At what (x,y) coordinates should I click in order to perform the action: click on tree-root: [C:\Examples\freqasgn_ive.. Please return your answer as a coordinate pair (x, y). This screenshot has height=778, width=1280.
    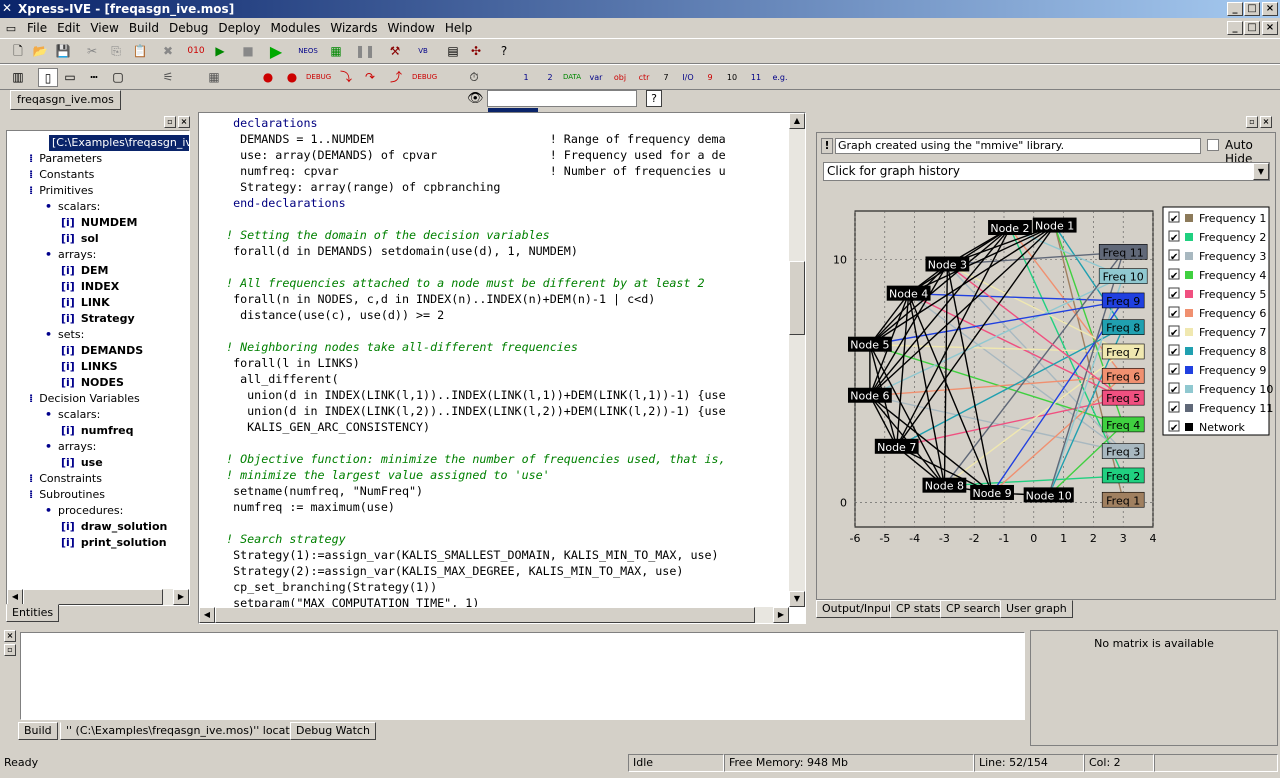
    Looking at the image, I should click on (119, 143).